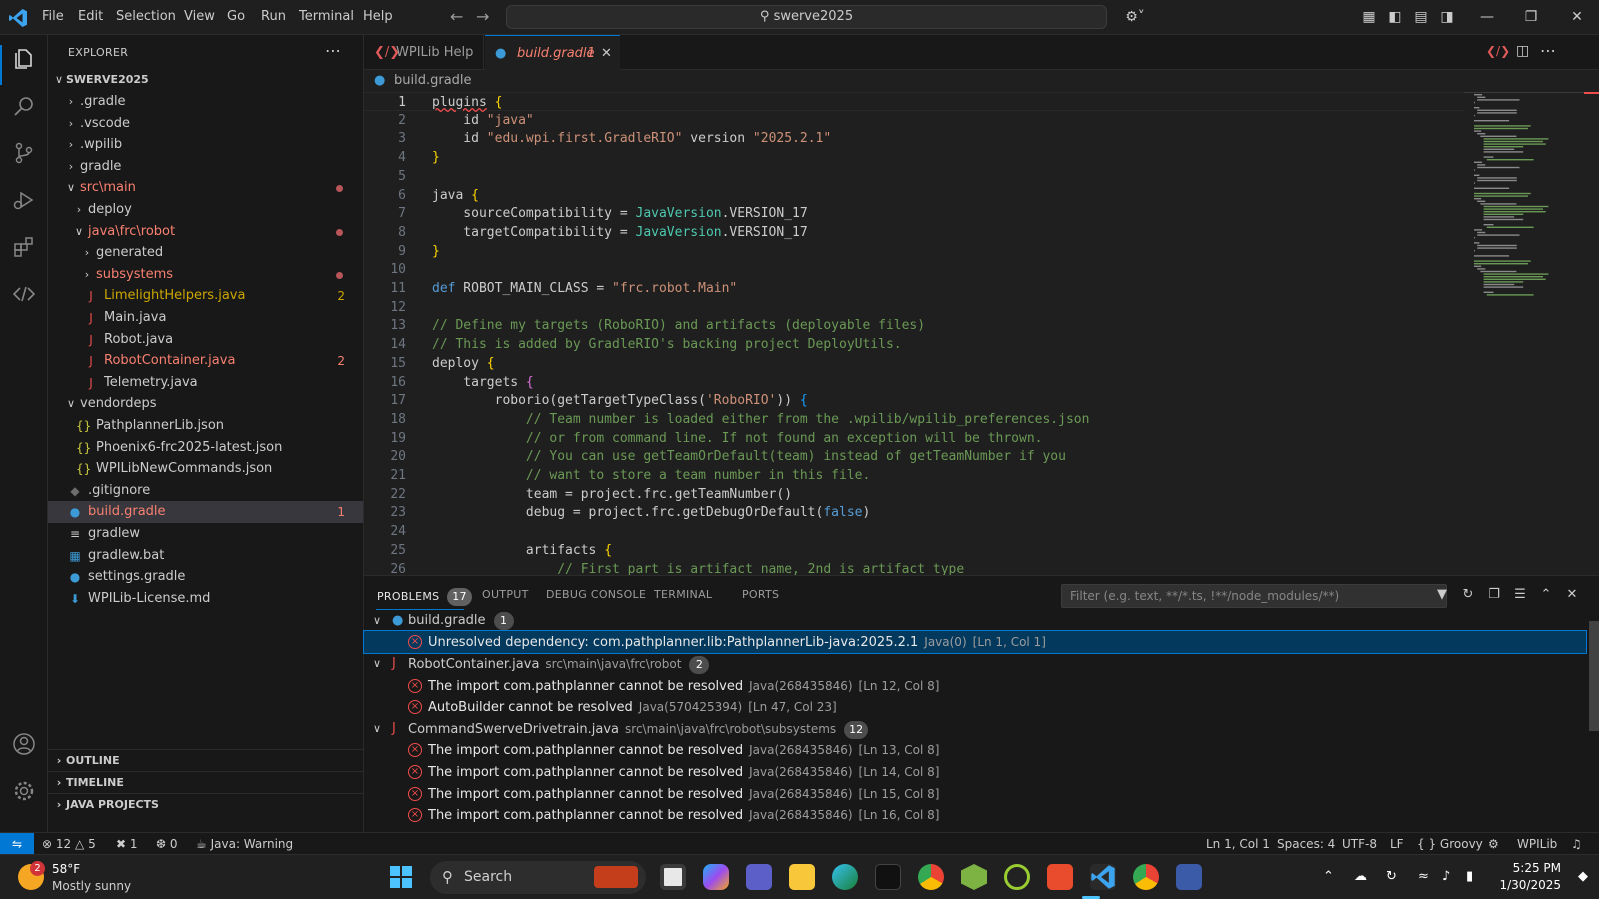 The image size is (1599, 899). What do you see at coordinates (1520, 595) in the screenshot?
I see `view-as-tree-icon: ☰` at bounding box center [1520, 595].